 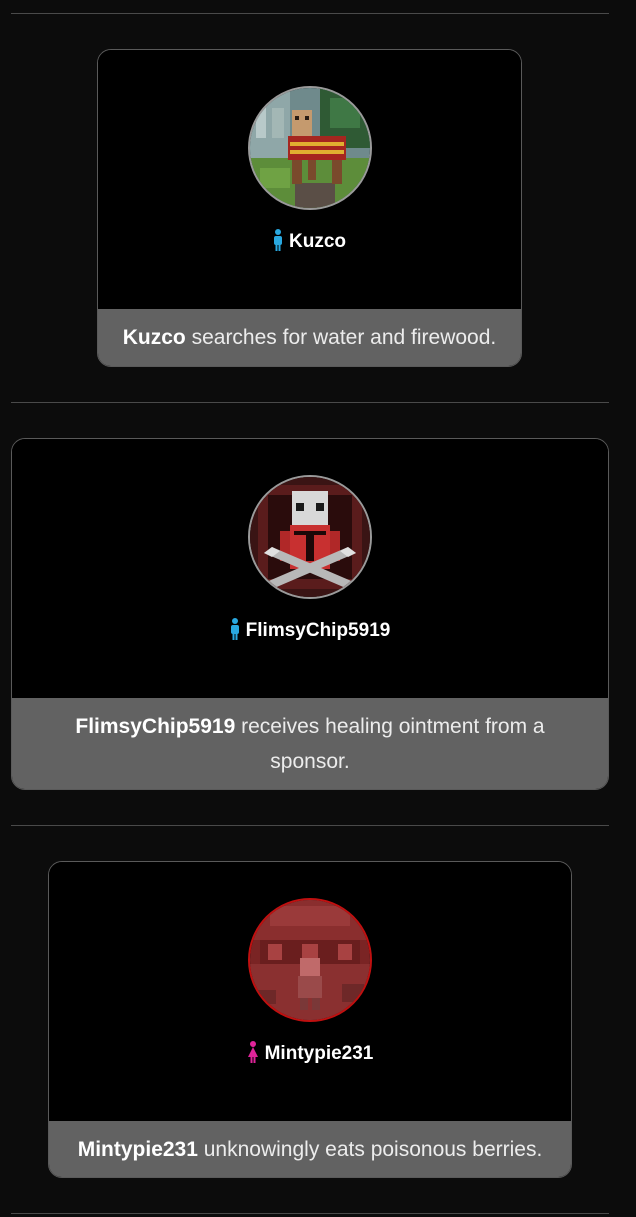 What do you see at coordinates (319, 1053) in the screenshot?
I see `tribute-name: Mintypie231` at bounding box center [319, 1053].